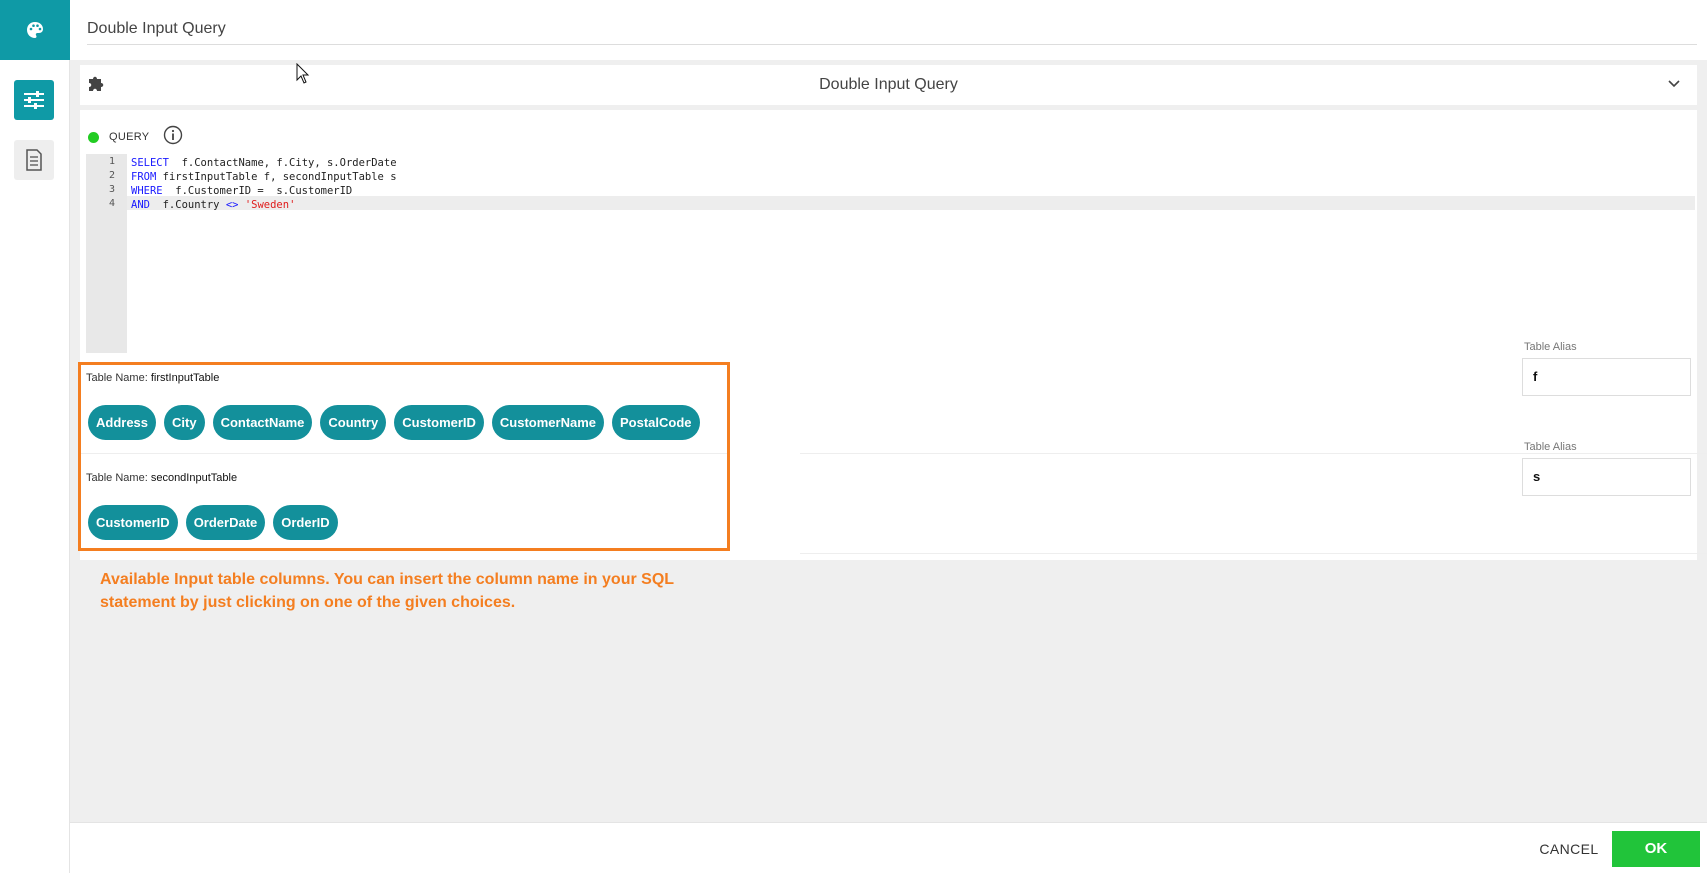 The image size is (1707, 873). Describe the element at coordinates (129, 137) in the screenshot. I see `query-label: QUERY` at that location.